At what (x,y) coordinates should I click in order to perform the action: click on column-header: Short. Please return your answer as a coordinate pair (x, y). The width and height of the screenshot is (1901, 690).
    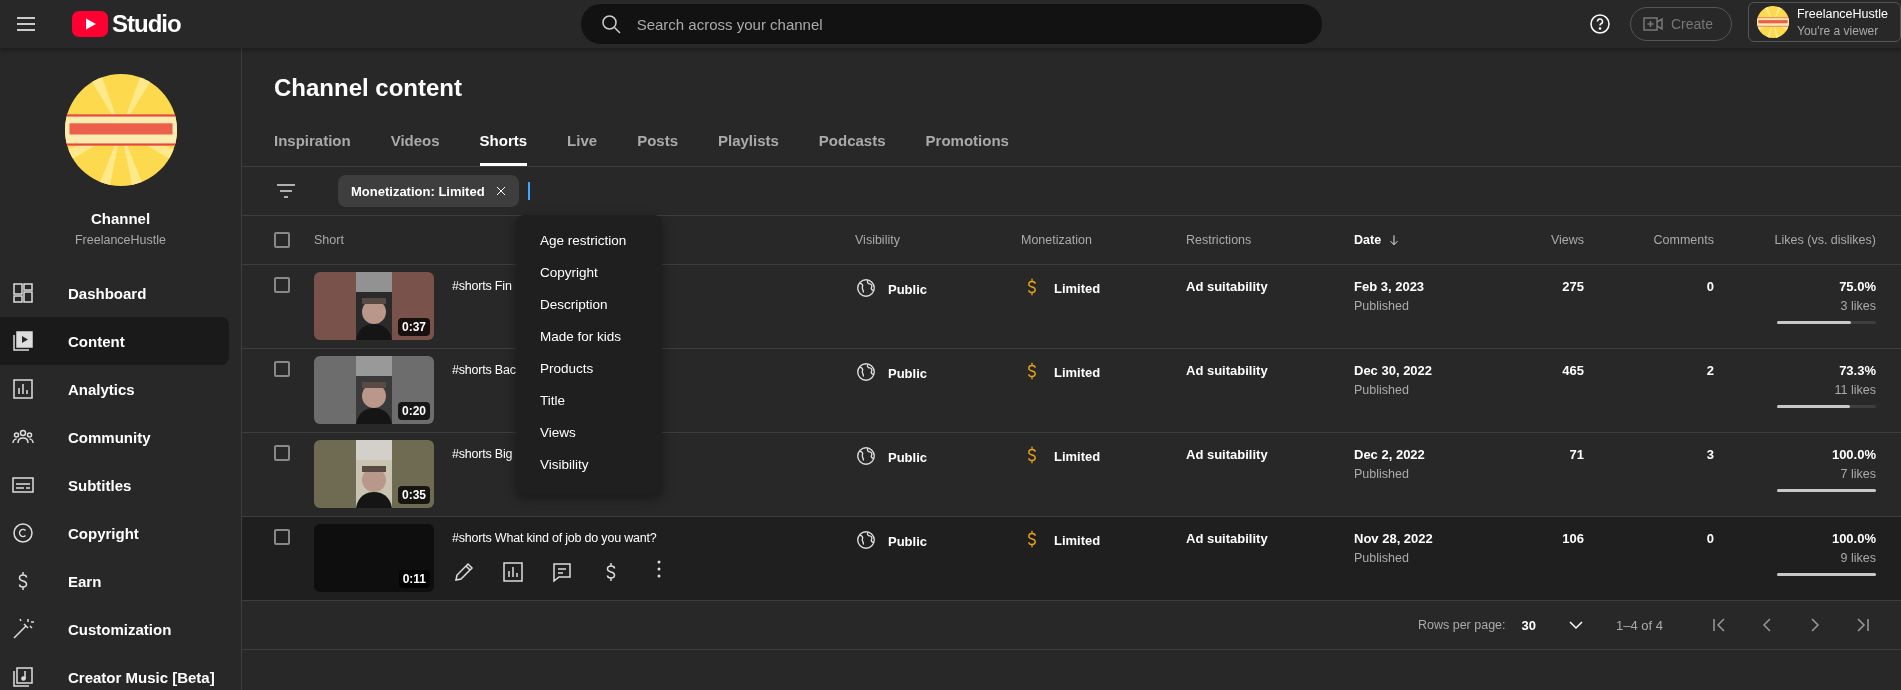
    Looking at the image, I should click on (329, 240).